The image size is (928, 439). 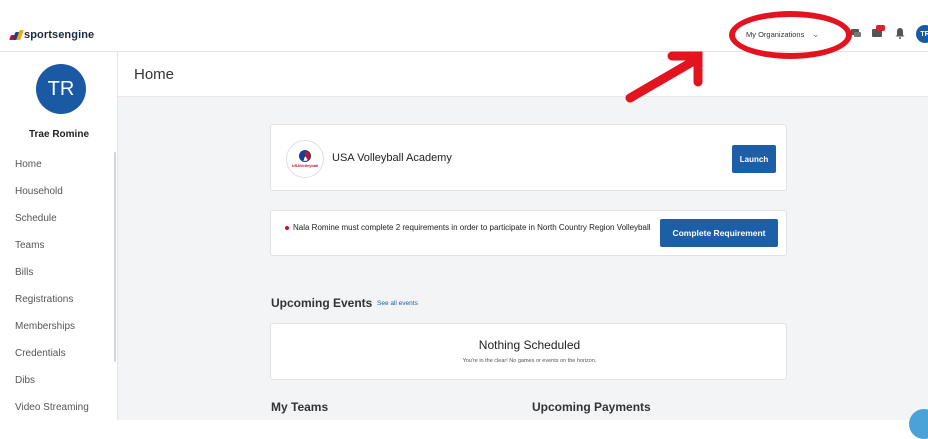 I want to click on alert-bullet-icon, so click(x=287, y=228).